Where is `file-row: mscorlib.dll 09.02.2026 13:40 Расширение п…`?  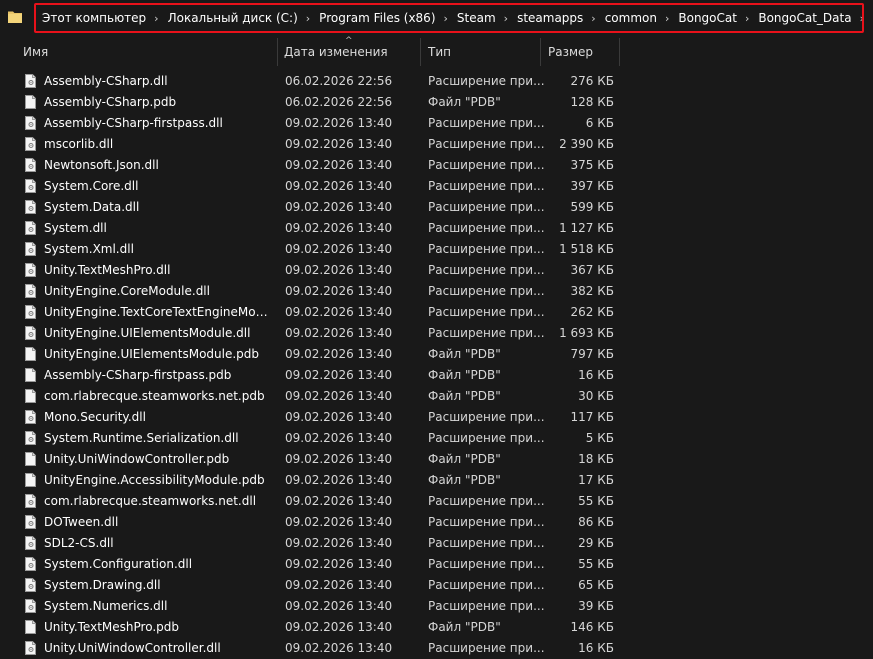
file-row: mscorlib.dll 09.02.2026 13:40 Расширение п… is located at coordinates (436, 144).